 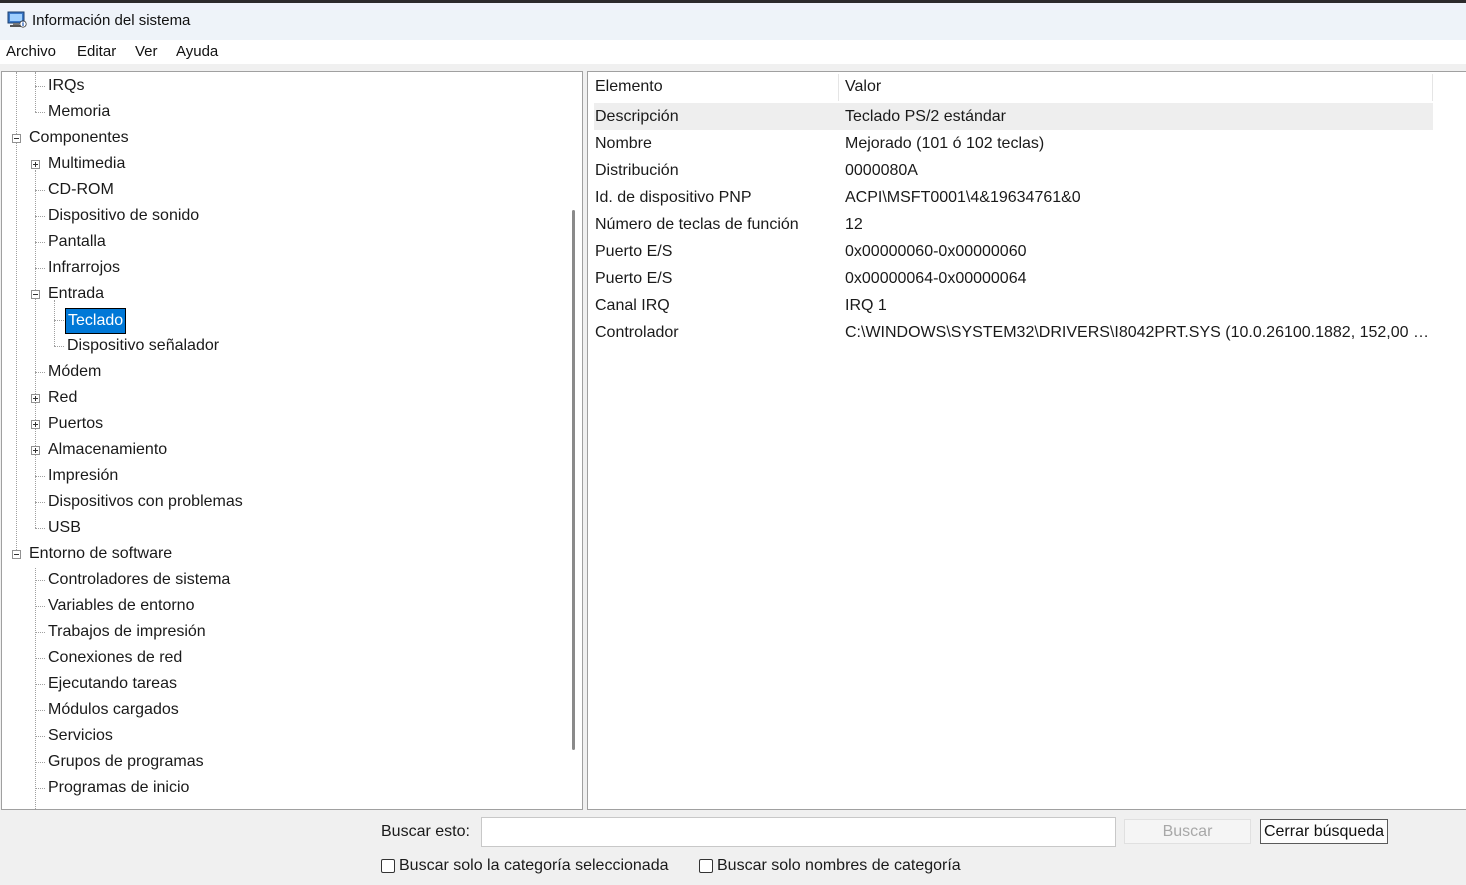 What do you see at coordinates (388, 866) in the screenshot?
I see `only-selected-category-checkbox` at bounding box center [388, 866].